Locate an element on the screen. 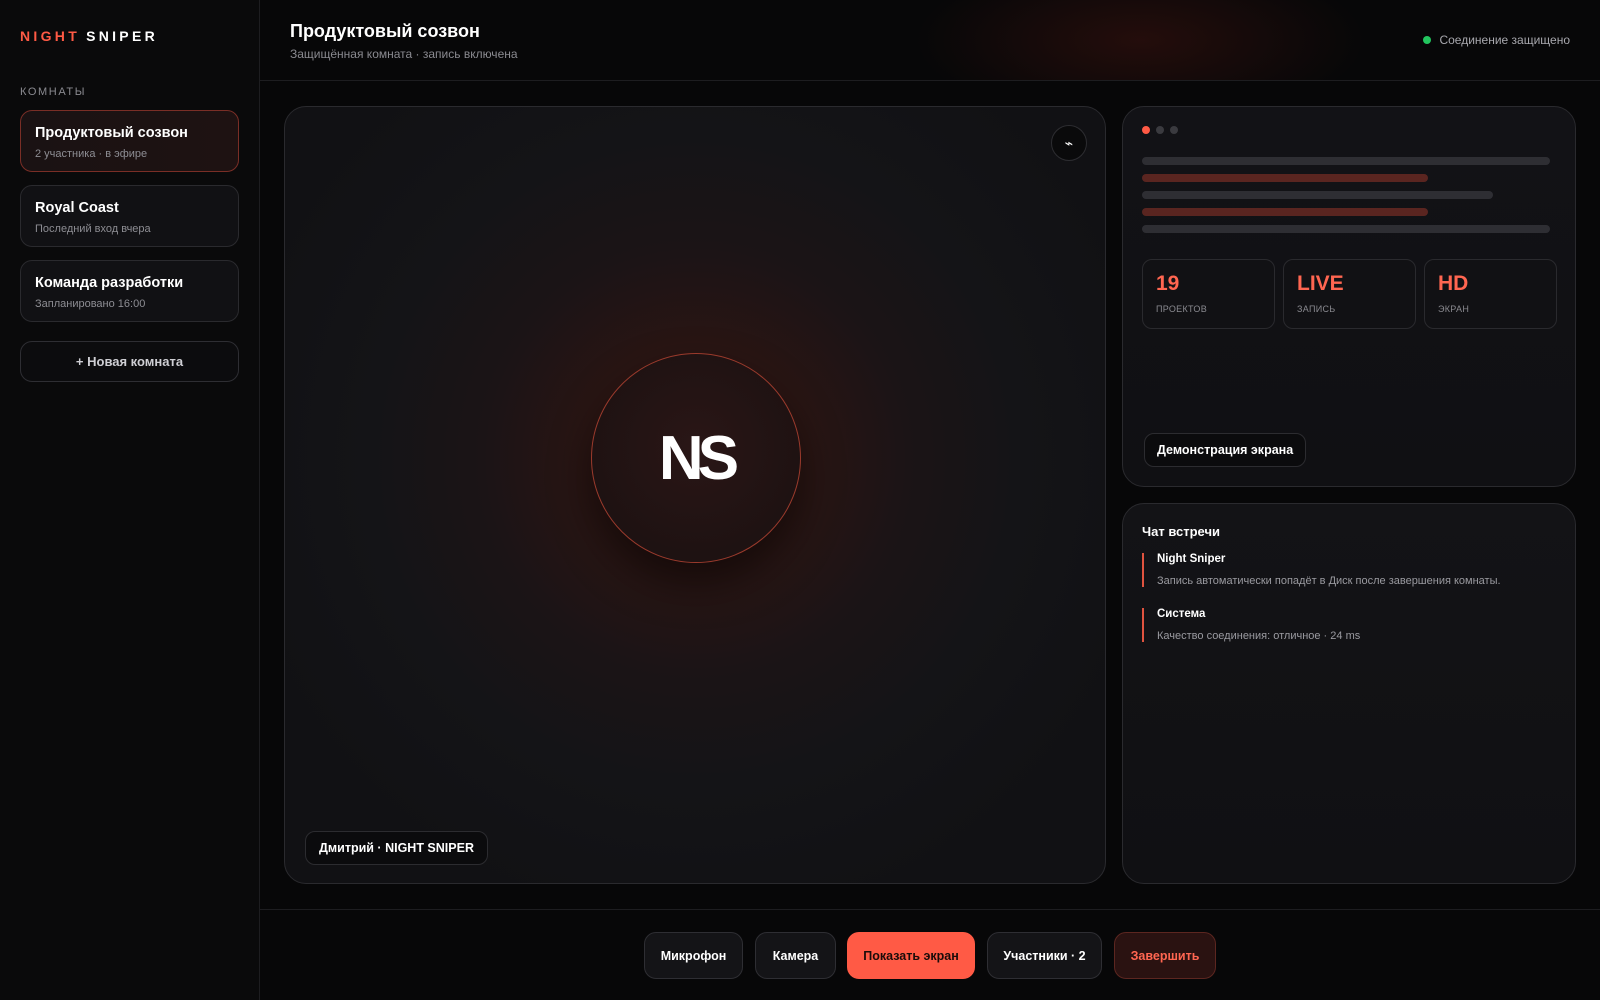 The height and width of the screenshot is (1000, 1600). share-screen-button: Показать экран is located at coordinates (911, 955).